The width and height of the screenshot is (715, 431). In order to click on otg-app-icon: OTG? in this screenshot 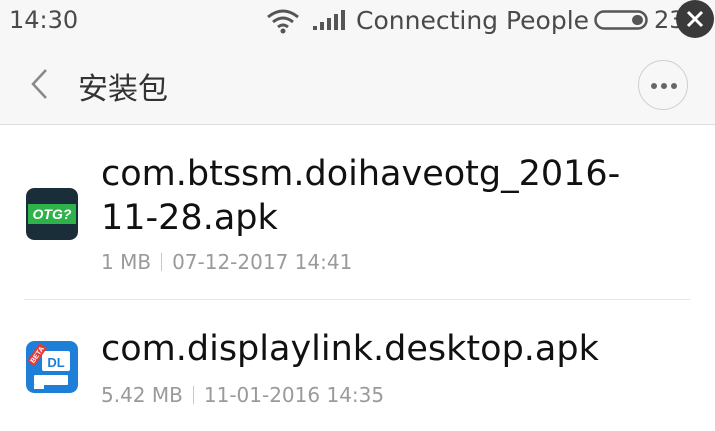, I will do `click(52, 214)`.